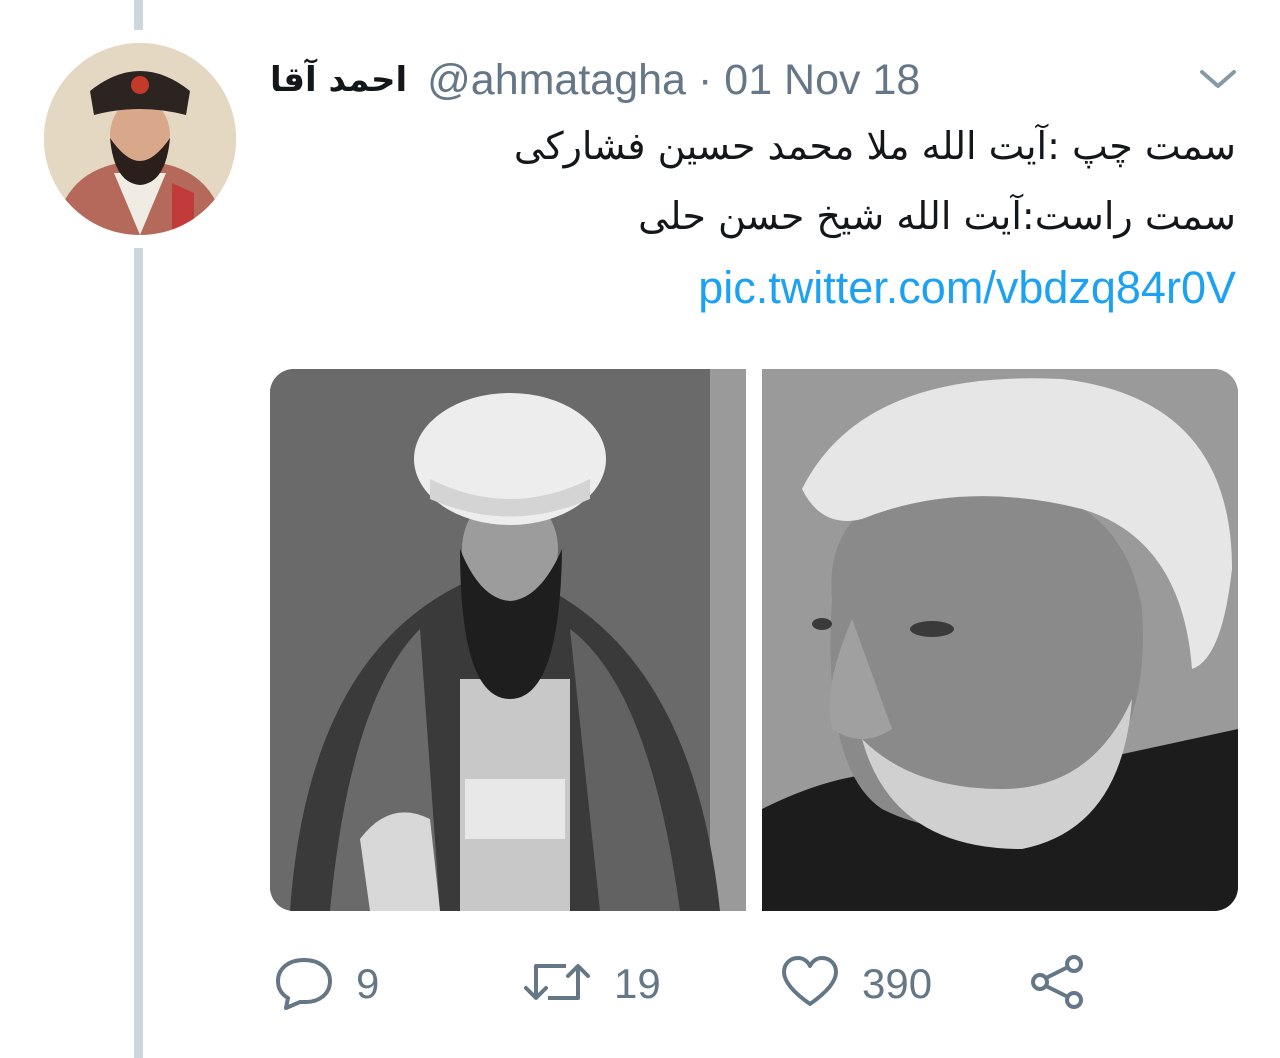  What do you see at coordinates (556, 80) in the screenshot?
I see `author-handle: @ahmatagha` at bounding box center [556, 80].